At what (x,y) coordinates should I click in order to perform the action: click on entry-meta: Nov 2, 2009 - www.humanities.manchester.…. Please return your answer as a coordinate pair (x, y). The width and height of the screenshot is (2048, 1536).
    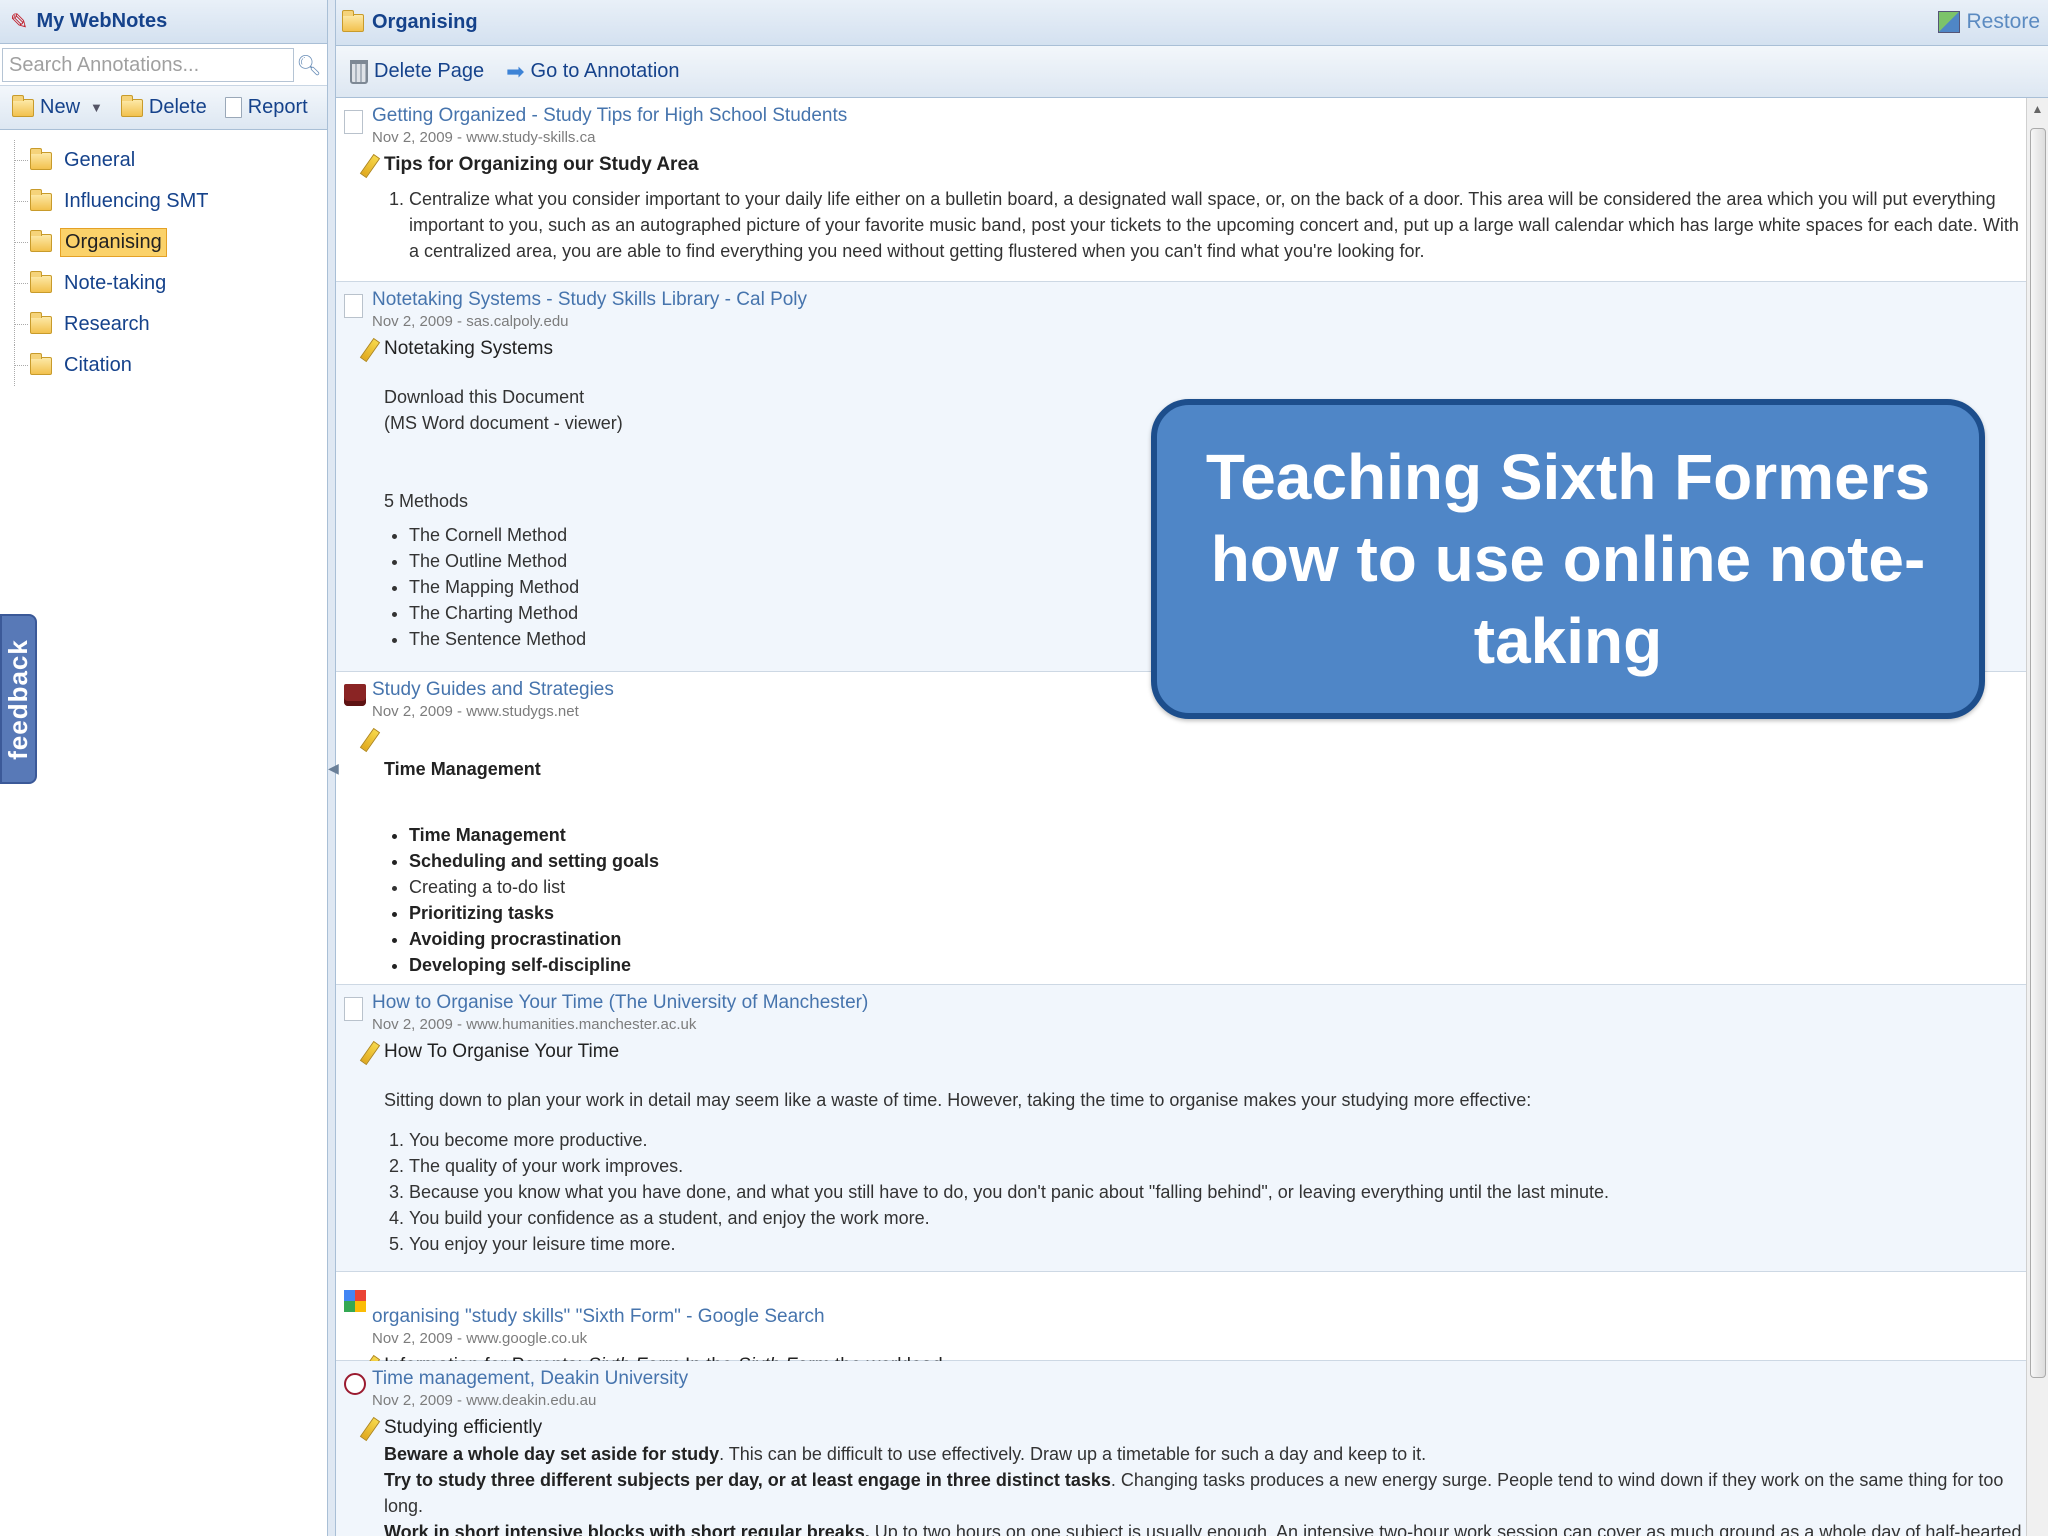
    Looking at the image, I should click on (534, 1024).